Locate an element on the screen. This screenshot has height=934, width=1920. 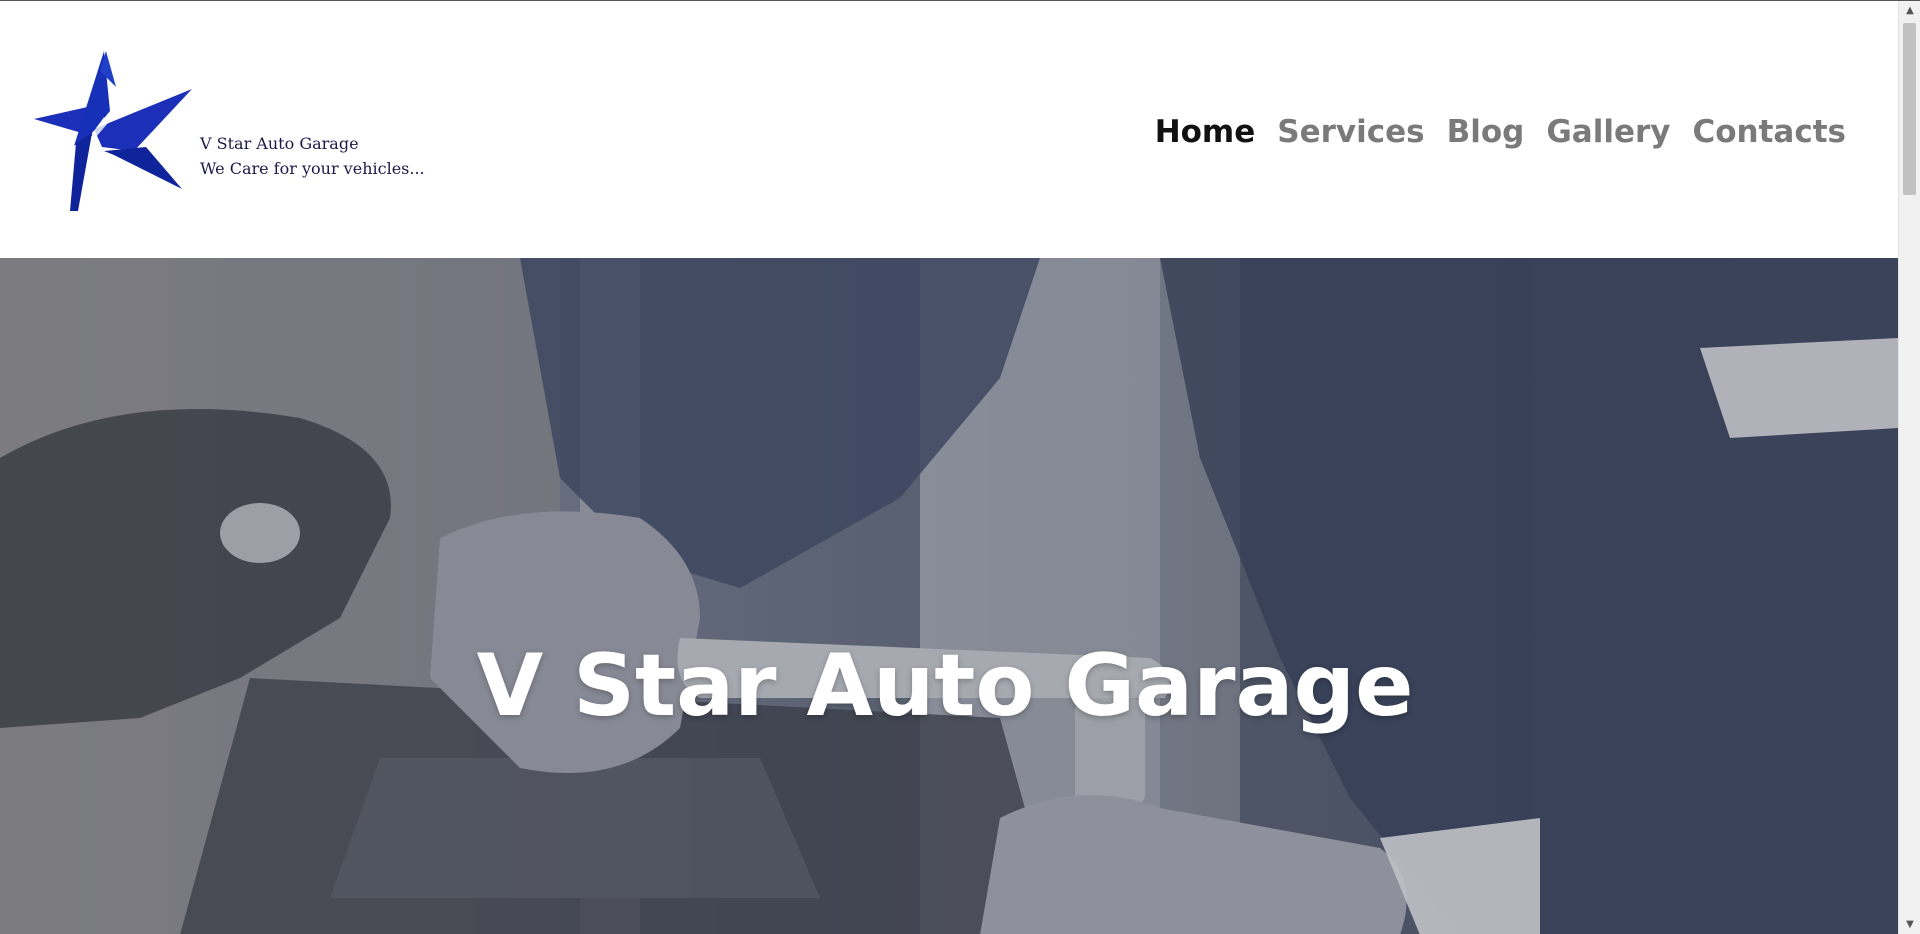
hero-title: V Star Auto Garage is located at coordinates (945, 685).